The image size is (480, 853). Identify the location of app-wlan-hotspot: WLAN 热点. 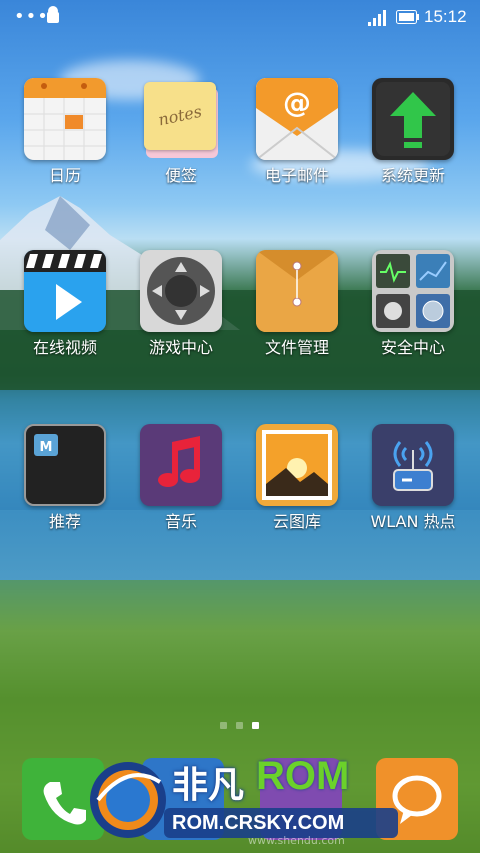
(413, 479).